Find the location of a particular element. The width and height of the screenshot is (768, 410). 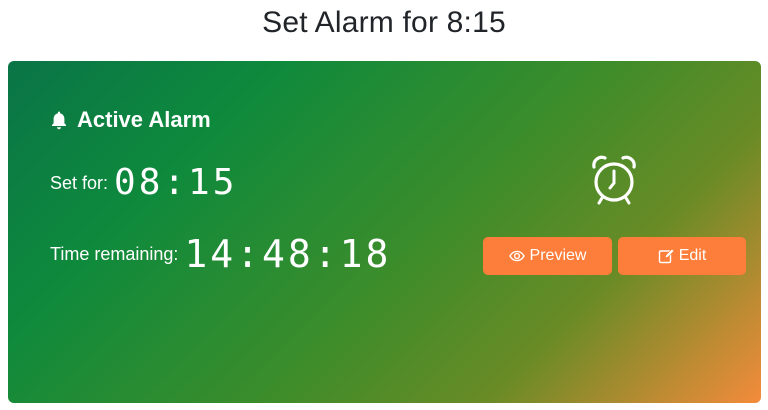

set-for-time: 08:15 is located at coordinates (176, 182).